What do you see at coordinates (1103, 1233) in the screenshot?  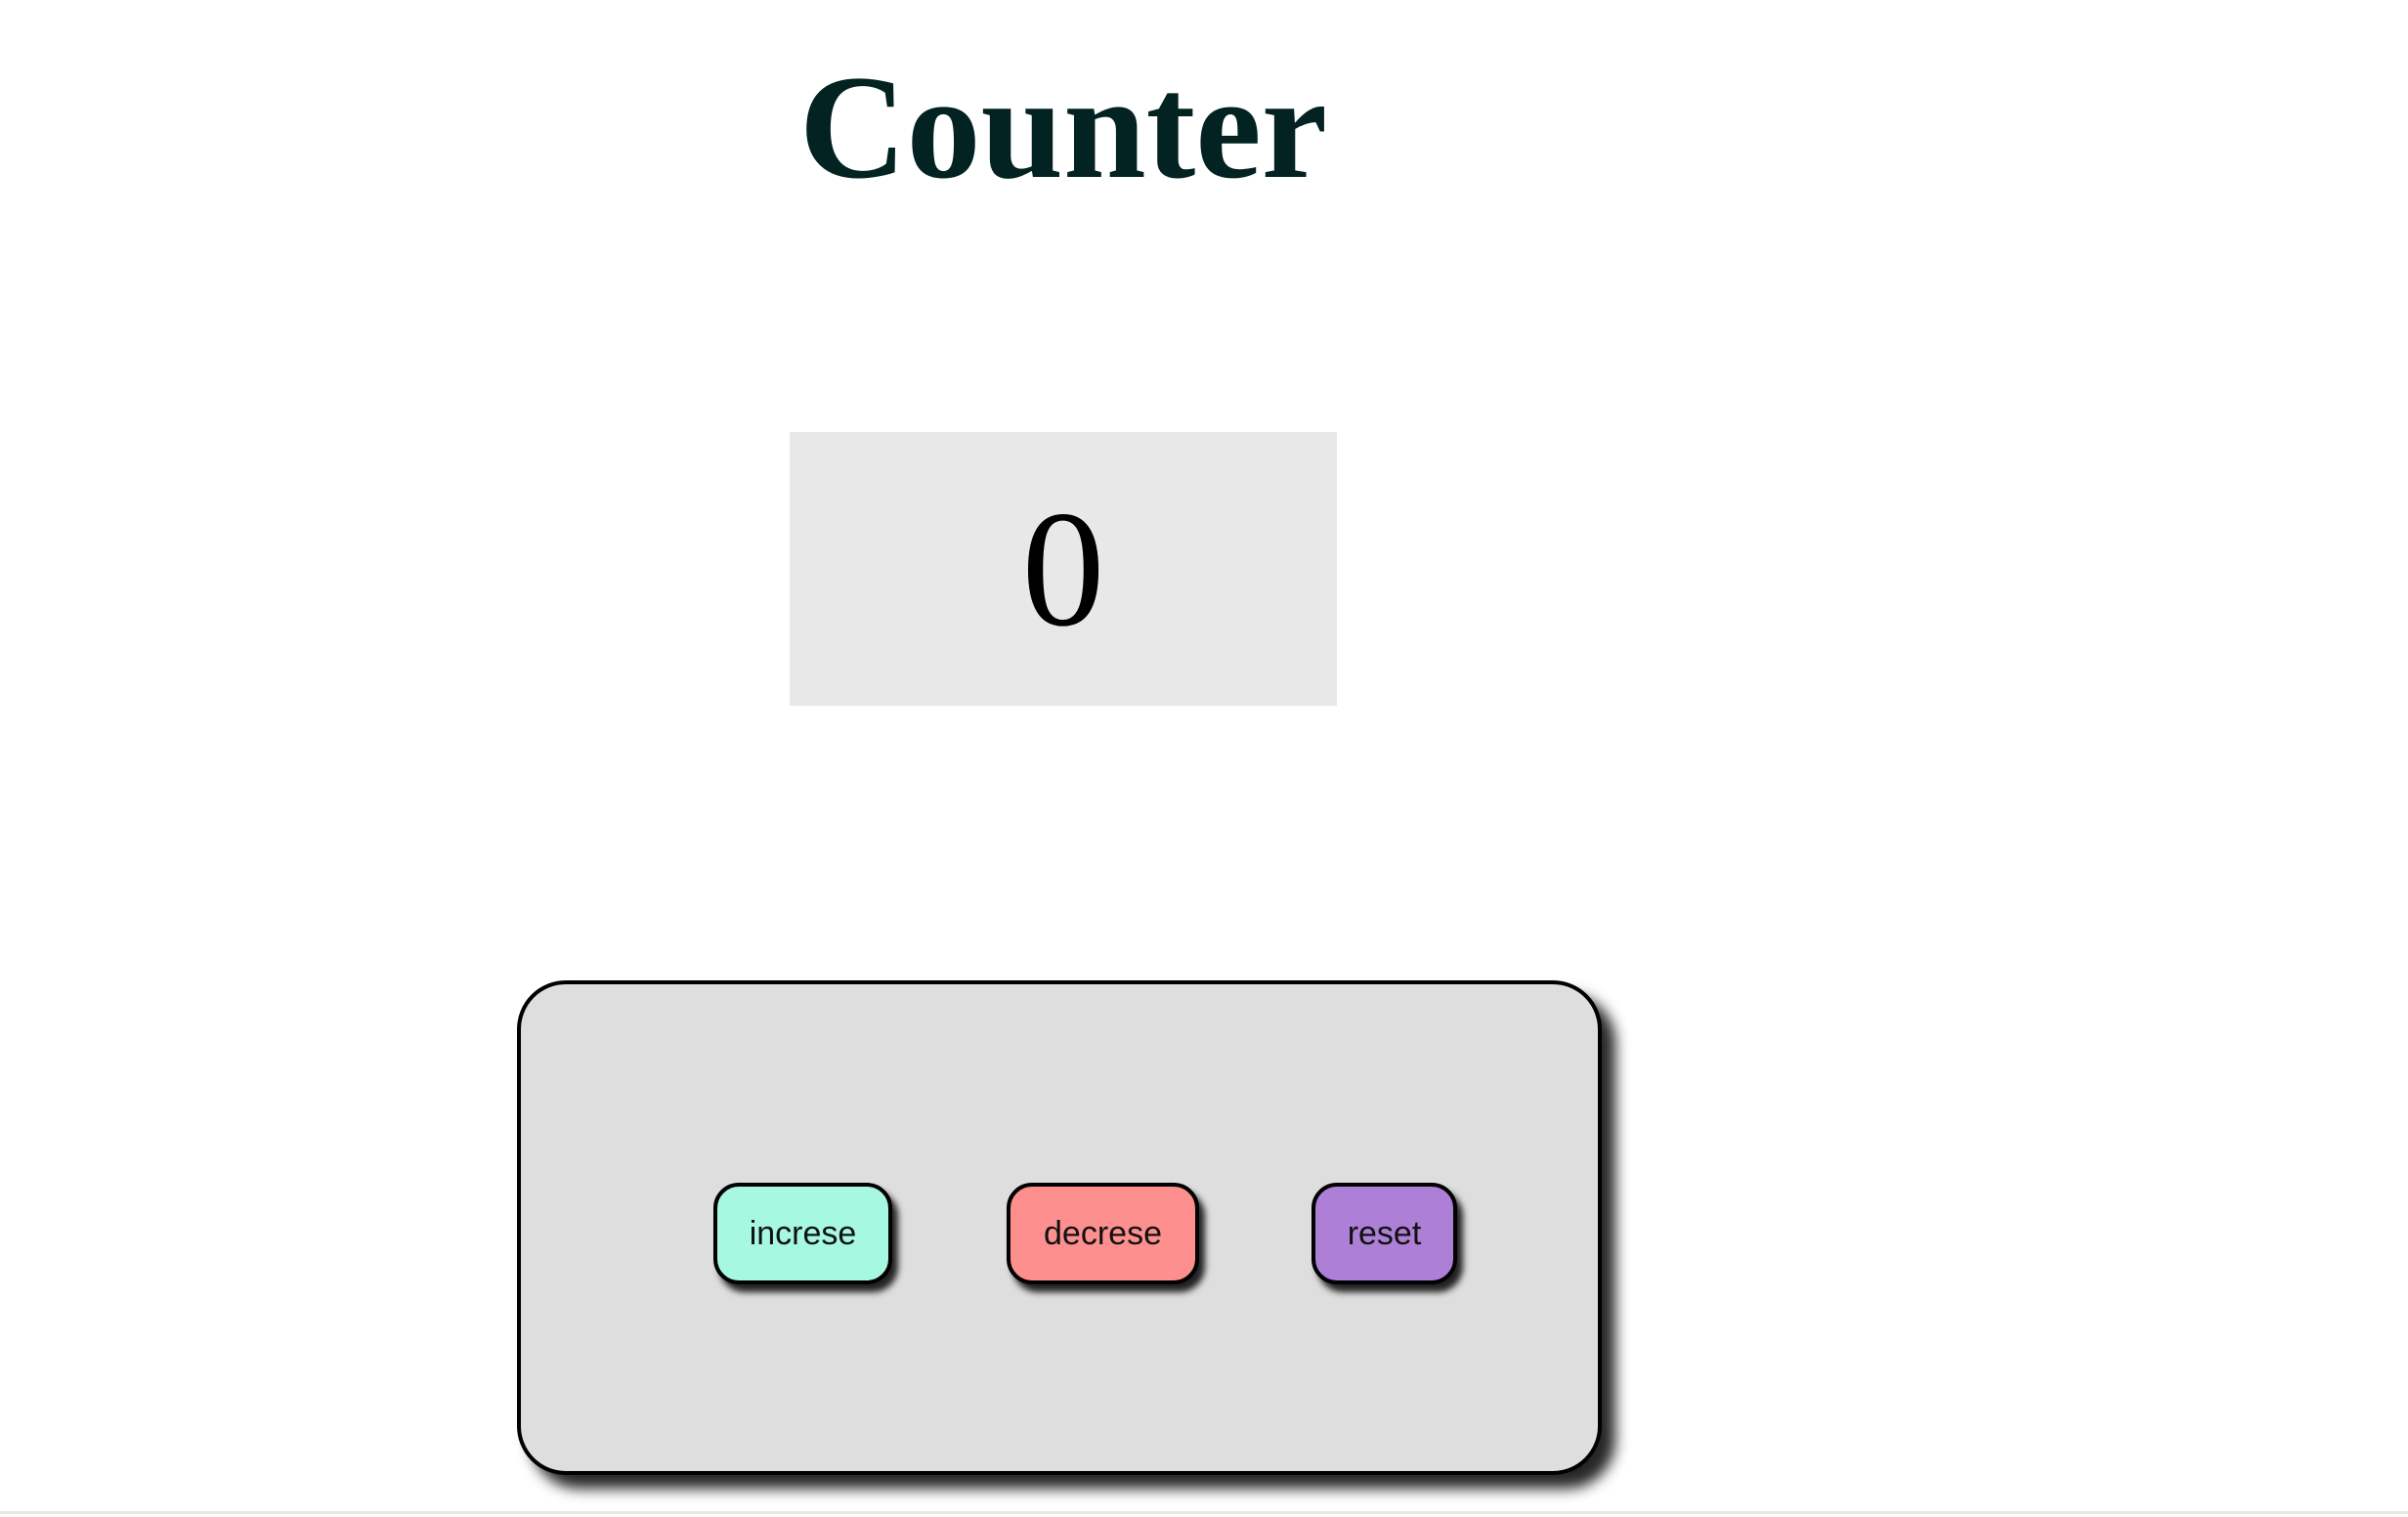 I see `decrease-button: decrese` at bounding box center [1103, 1233].